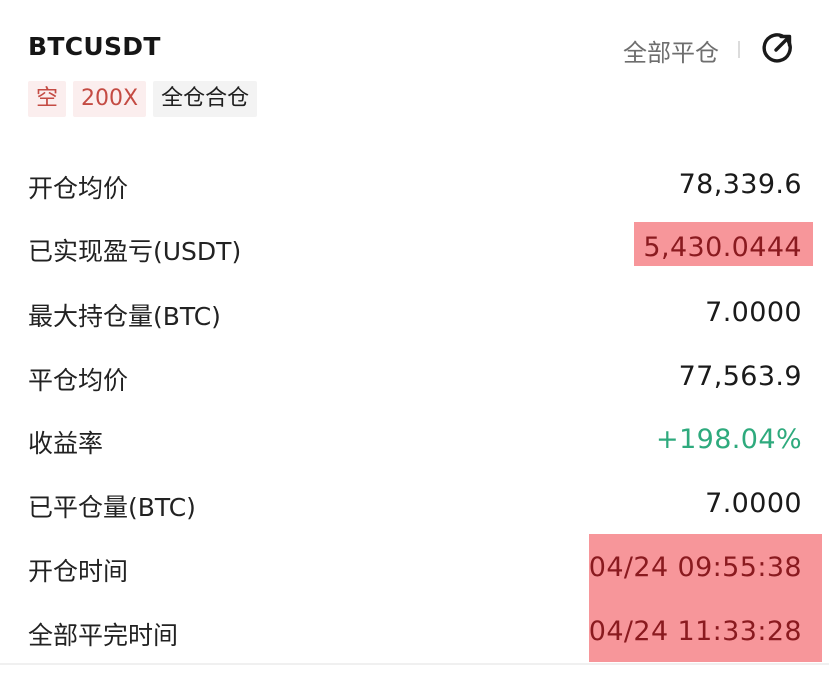  I want to click on position-tags: 空 200X 全仓合仓, so click(143, 99).